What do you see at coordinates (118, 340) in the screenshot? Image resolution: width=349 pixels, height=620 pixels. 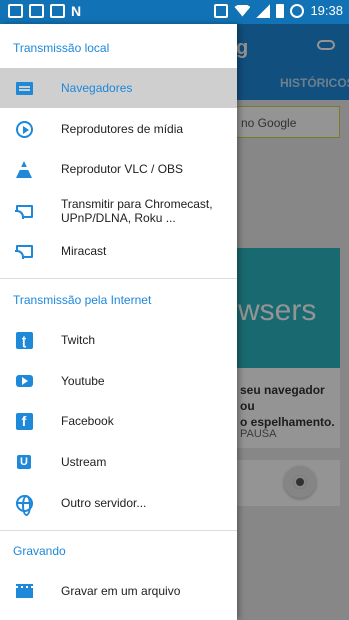 I see `drawer-item-twitch: ʈ Twitch` at bounding box center [118, 340].